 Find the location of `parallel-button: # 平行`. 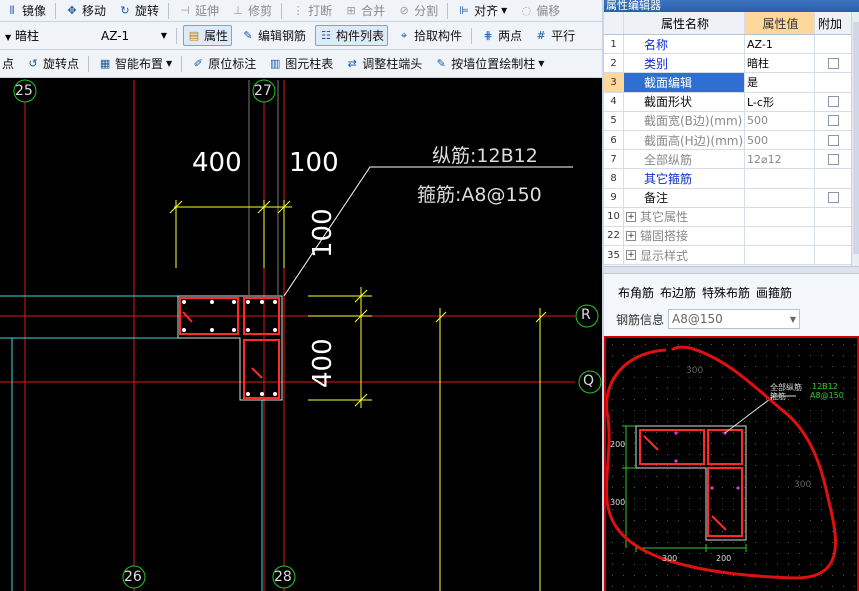

parallel-button: # 平行 is located at coordinates (554, 35).